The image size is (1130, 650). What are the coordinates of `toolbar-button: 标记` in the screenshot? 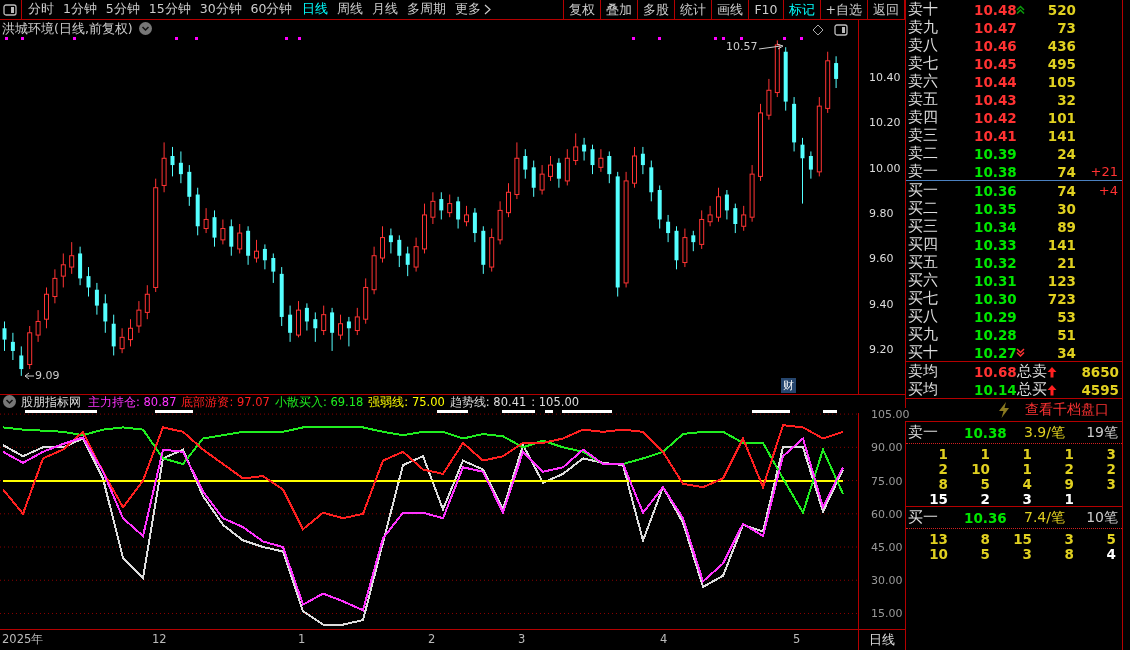 It's located at (802, 9).